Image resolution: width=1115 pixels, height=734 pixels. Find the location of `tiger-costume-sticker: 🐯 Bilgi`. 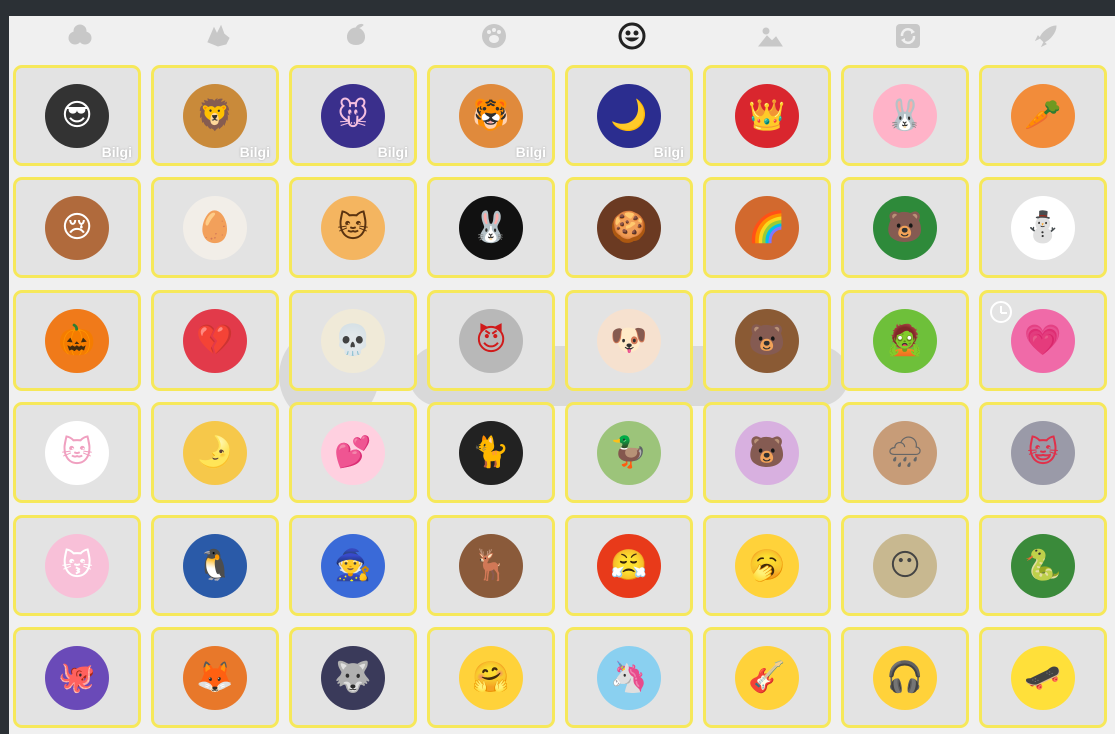

tiger-costume-sticker: 🐯 Bilgi is located at coordinates (491, 115).